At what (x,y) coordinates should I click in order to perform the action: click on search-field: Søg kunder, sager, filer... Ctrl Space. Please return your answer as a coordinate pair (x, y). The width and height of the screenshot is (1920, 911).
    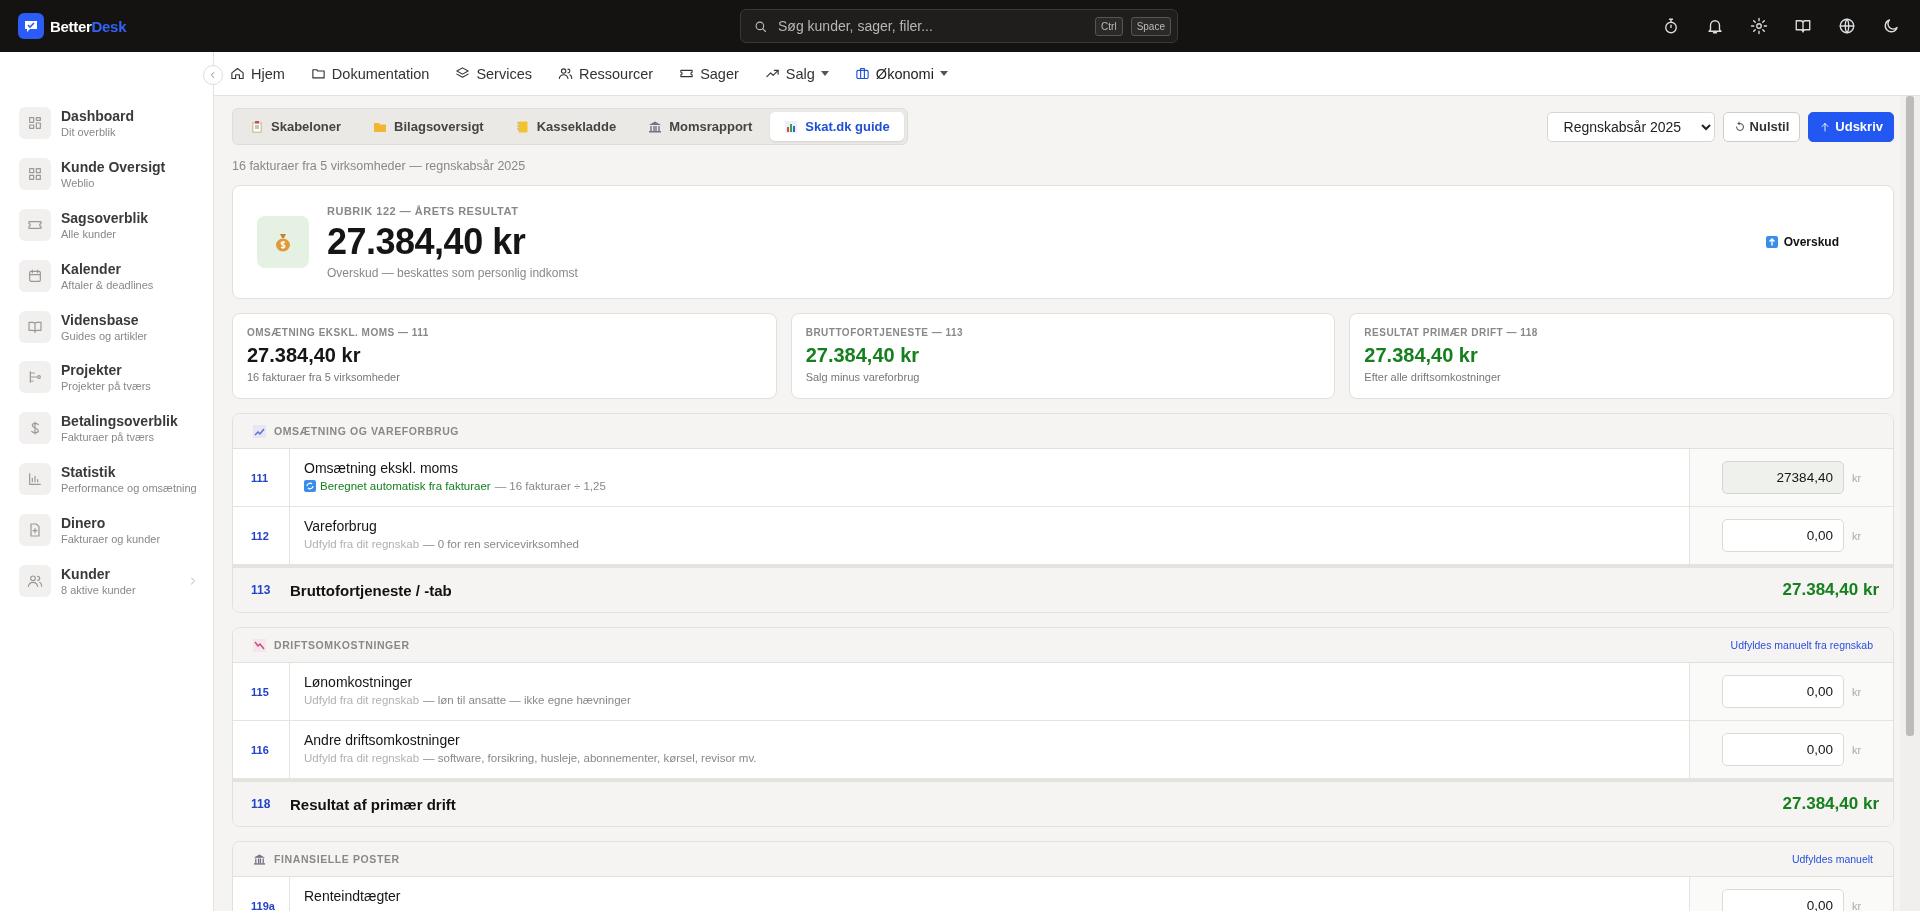
    Looking at the image, I should click on (959, 26).